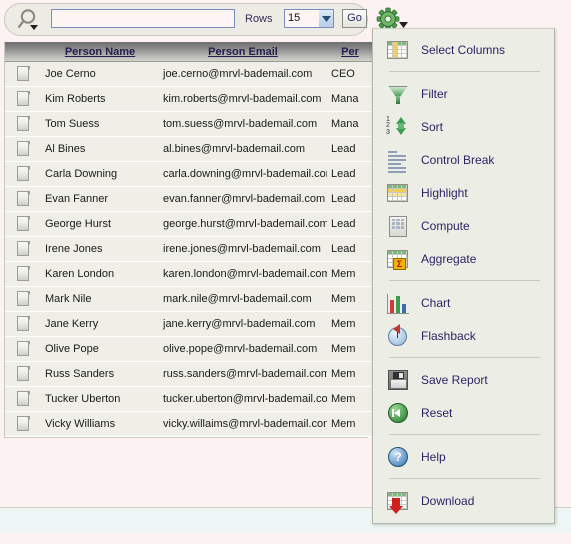  Describe the element at coordinates (463, 335) in the screenshot. I see `menu-item-flashback: Flashback` at that location.